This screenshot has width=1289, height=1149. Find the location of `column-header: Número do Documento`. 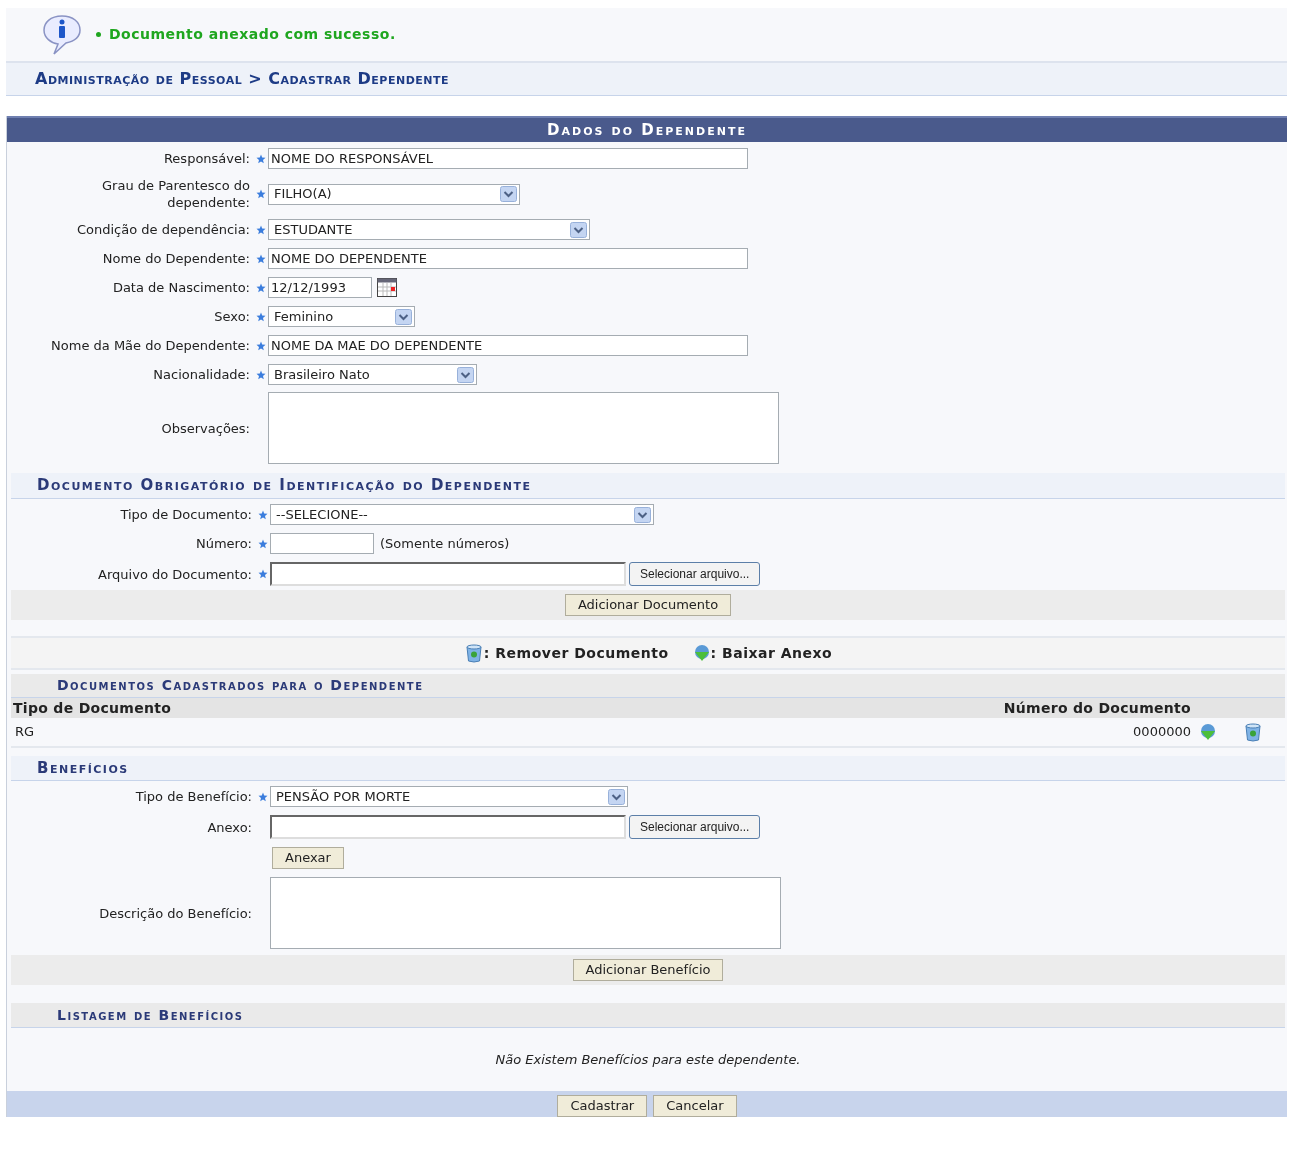

column-header: Número do Documento is located at coordinates (1097, 708).